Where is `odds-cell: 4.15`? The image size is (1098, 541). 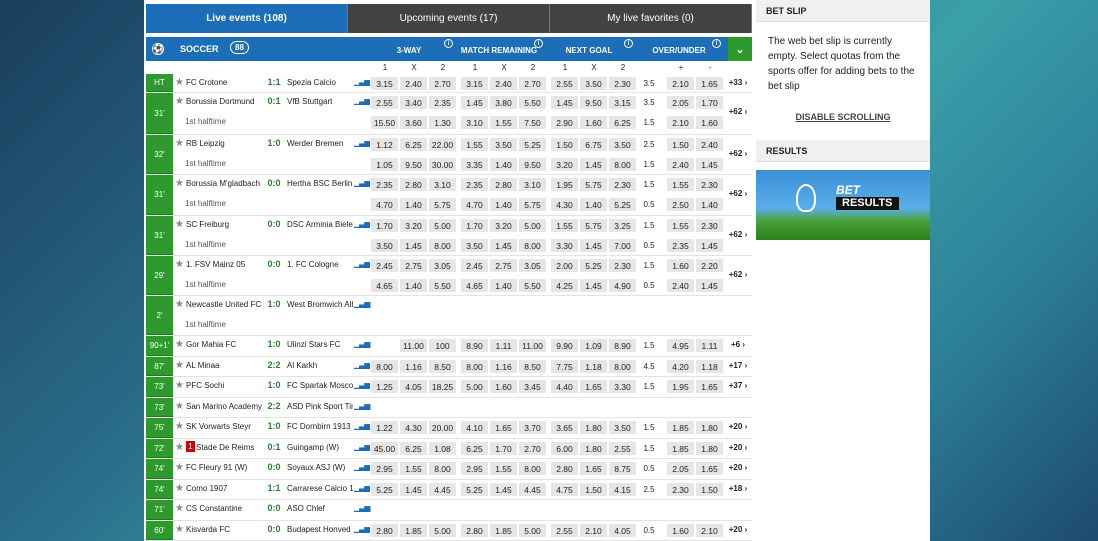 odds-cell: 4.15 is located at coordinates (622, 489).